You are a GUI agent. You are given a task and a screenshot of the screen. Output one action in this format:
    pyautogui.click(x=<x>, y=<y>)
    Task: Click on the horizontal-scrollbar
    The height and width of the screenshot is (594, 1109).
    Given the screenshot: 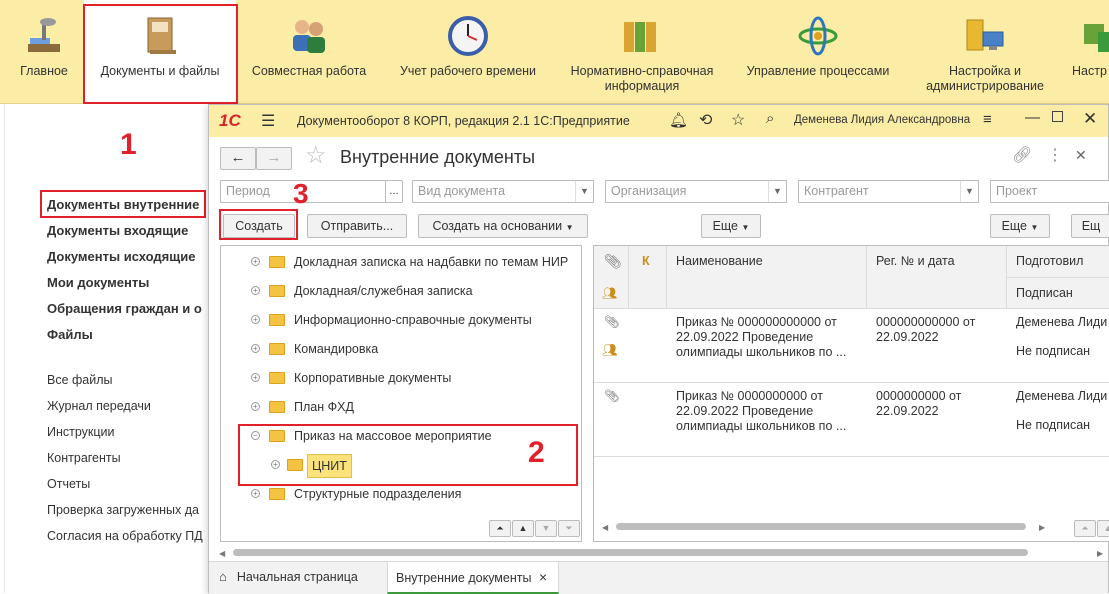 What is the action you would take?
    pyautogui.click(x=821, y=526)
    